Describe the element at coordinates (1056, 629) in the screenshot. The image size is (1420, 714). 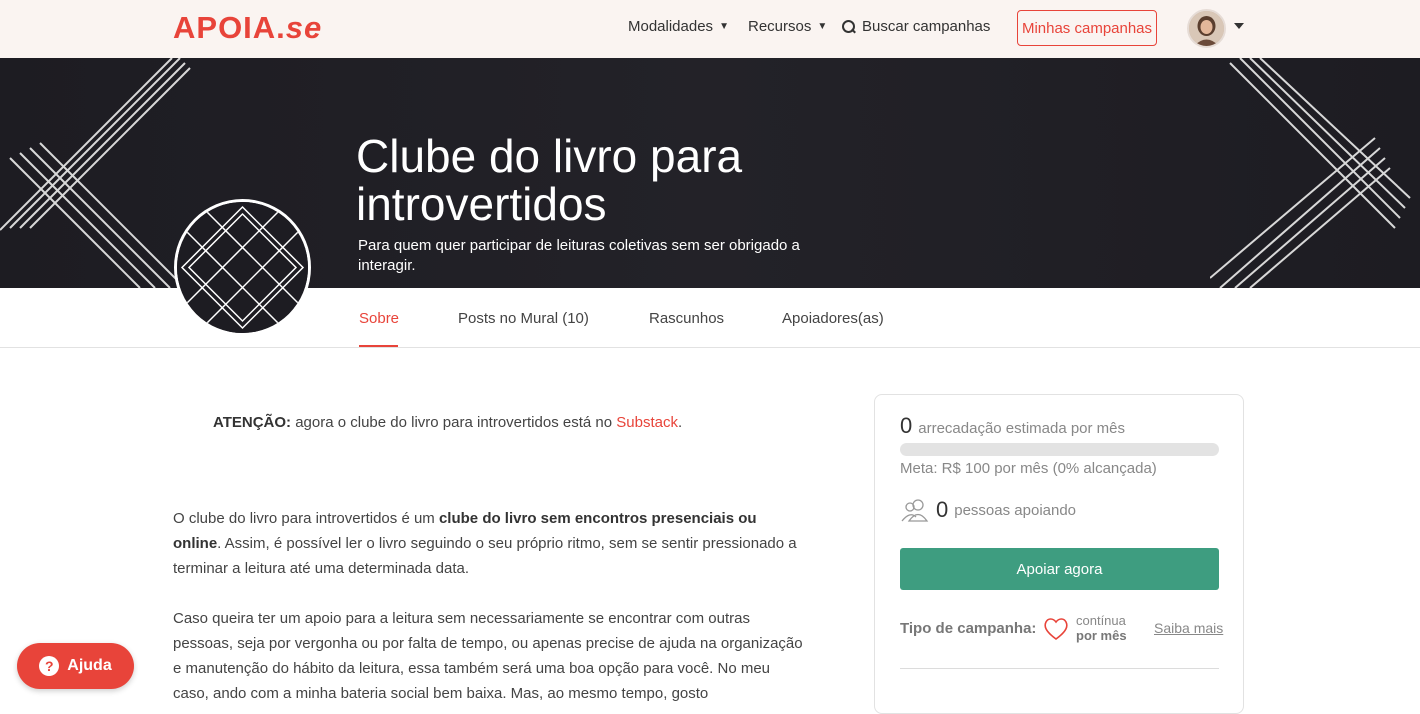
I see `heart-icon` at that location.